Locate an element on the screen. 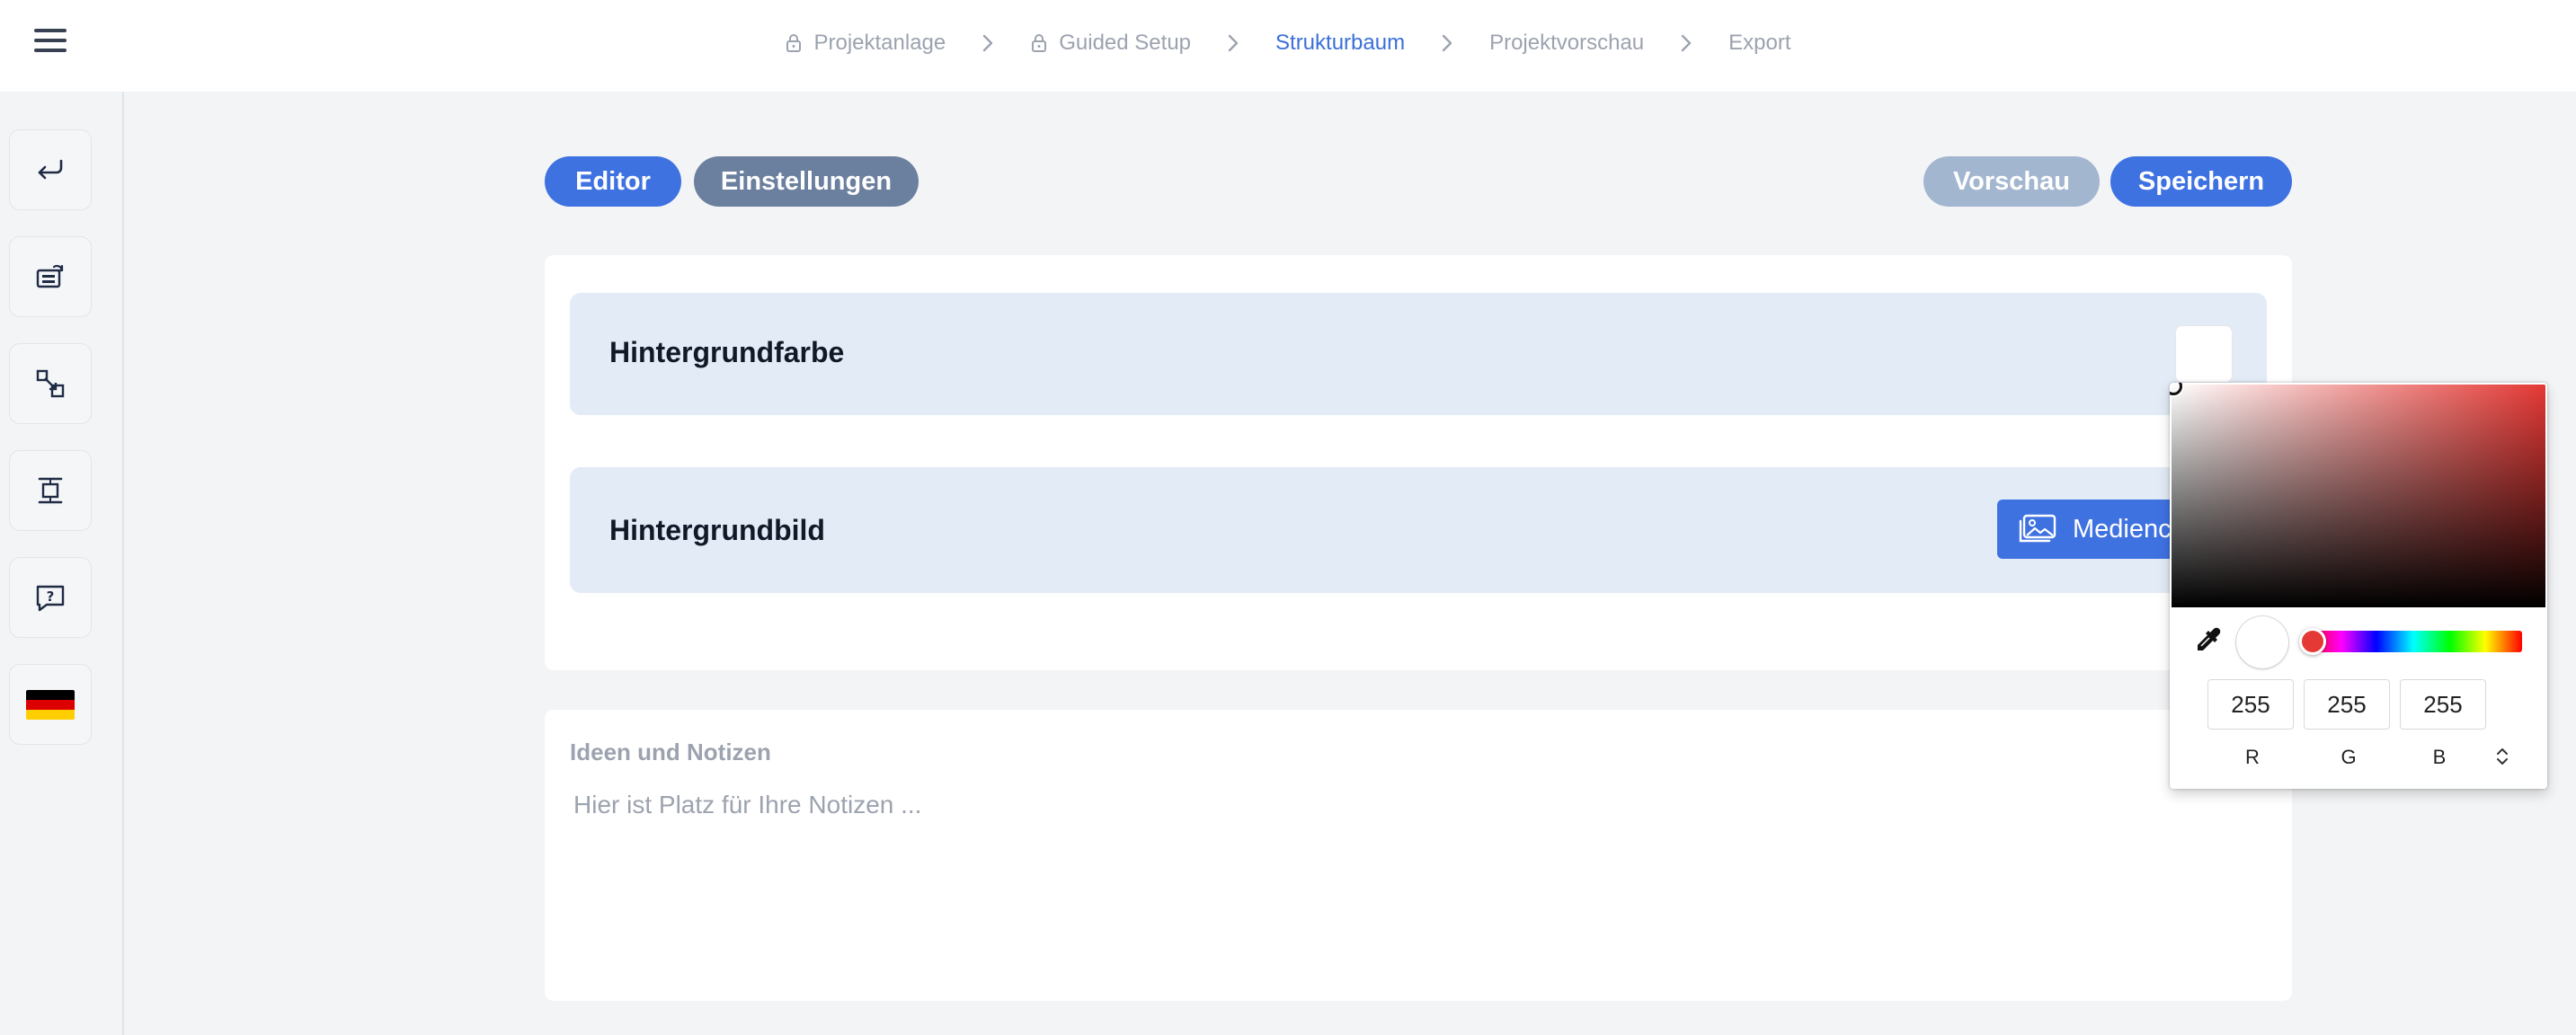 The image size is (2576, 1035). resize-icon is located at coordinates (50, 383).